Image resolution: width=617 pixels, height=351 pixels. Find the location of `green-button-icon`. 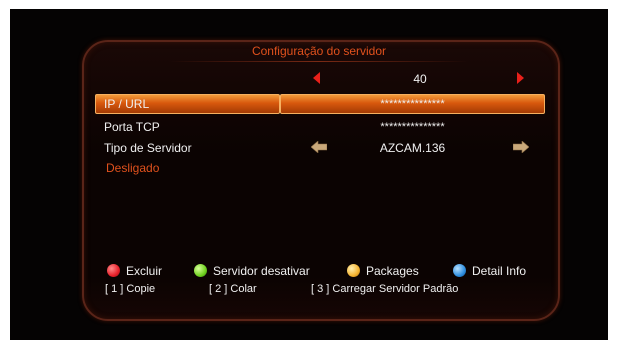

green-button-icon is located at coordinates (200, 270).